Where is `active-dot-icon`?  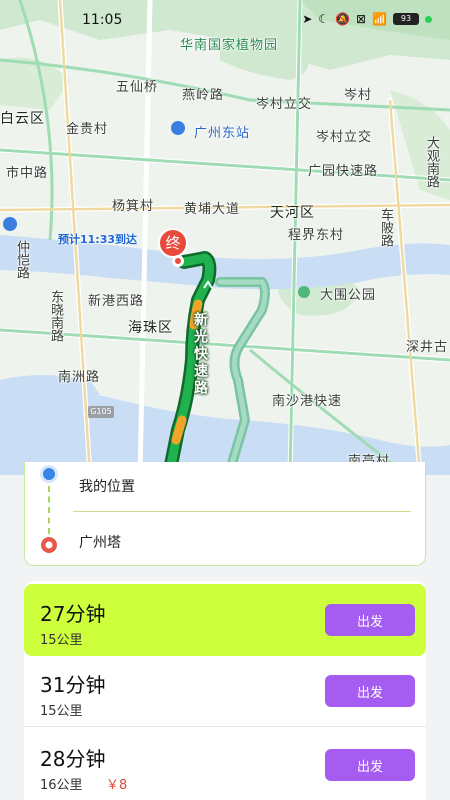
active-dot-icon is located at coordinates (428, 19).